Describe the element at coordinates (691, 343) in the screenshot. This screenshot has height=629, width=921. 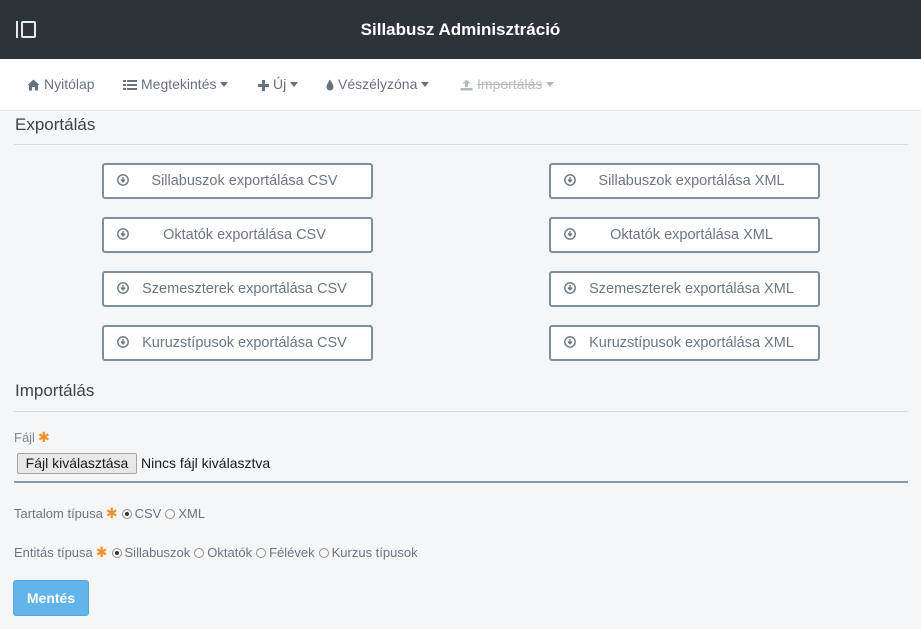
I see `export-button-label: Kuruzstípusok exportálása XML` at that location.